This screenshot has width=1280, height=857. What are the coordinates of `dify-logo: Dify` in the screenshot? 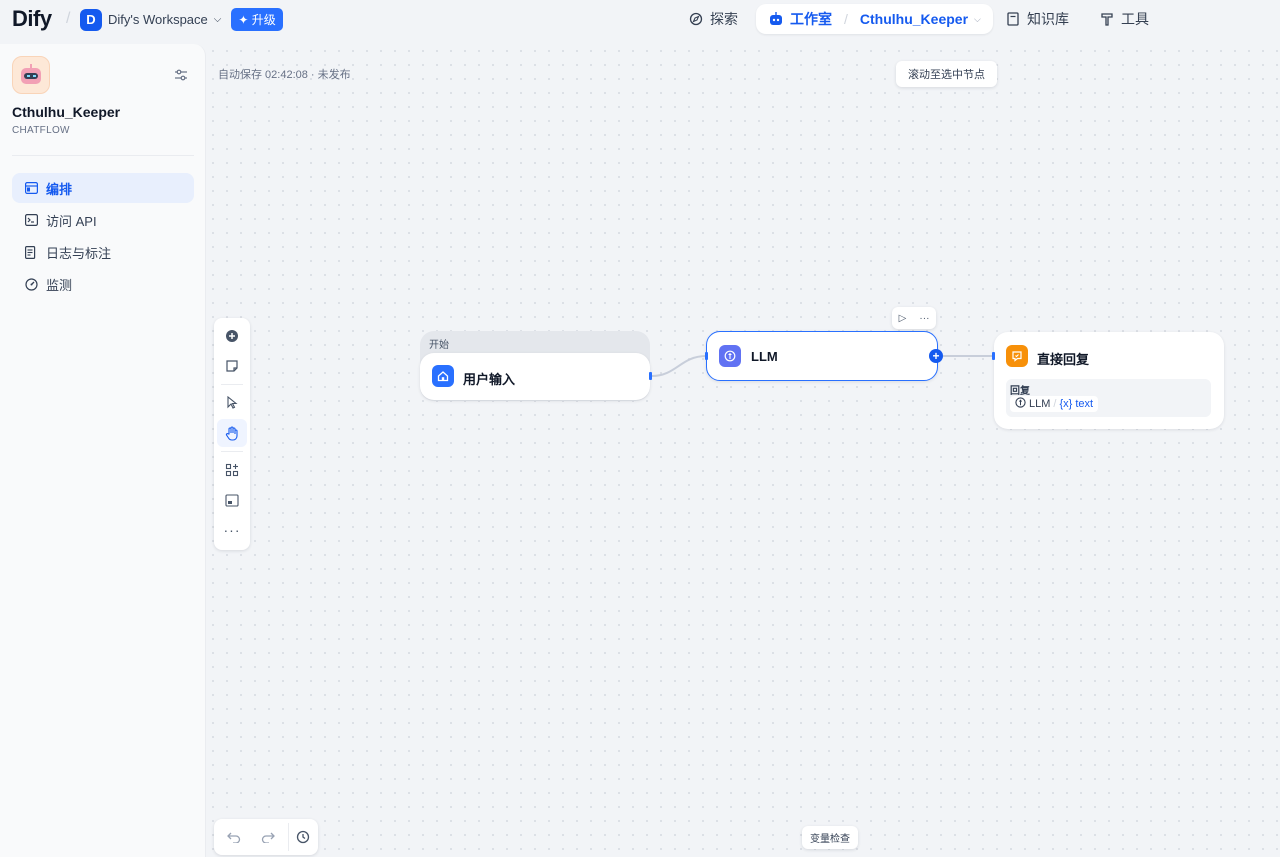 It's located at (32, 19).